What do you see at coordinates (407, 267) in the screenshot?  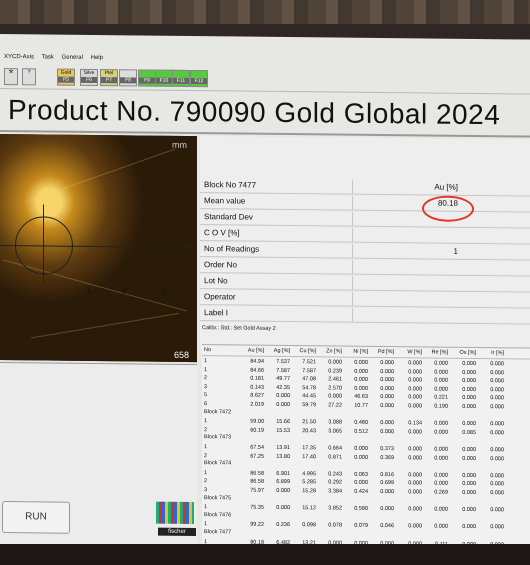 I see `order-value` at bounding box center [407, 267].